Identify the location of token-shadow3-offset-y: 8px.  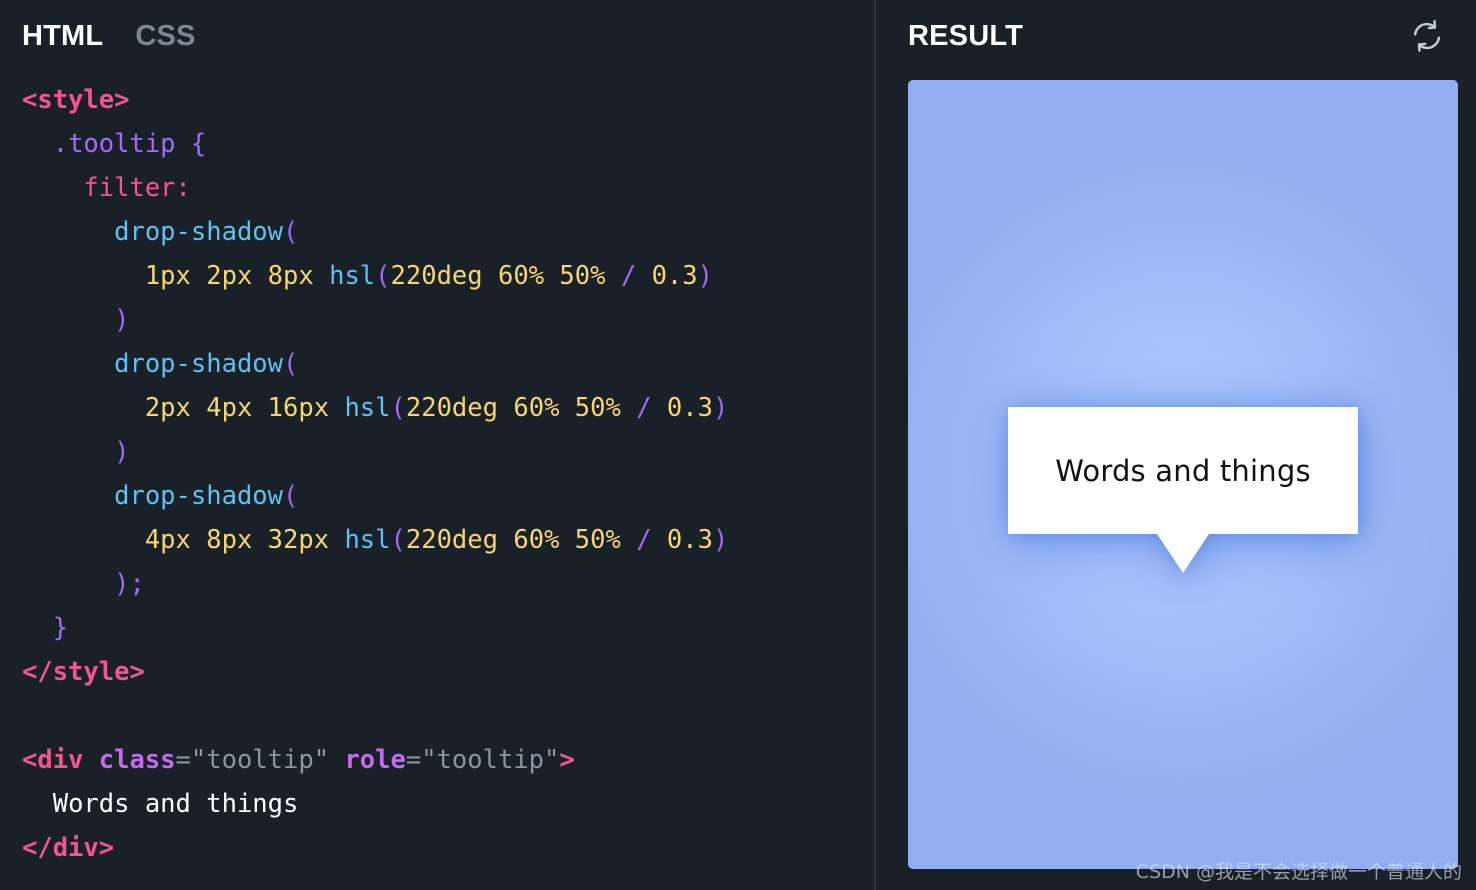
(229, 540).